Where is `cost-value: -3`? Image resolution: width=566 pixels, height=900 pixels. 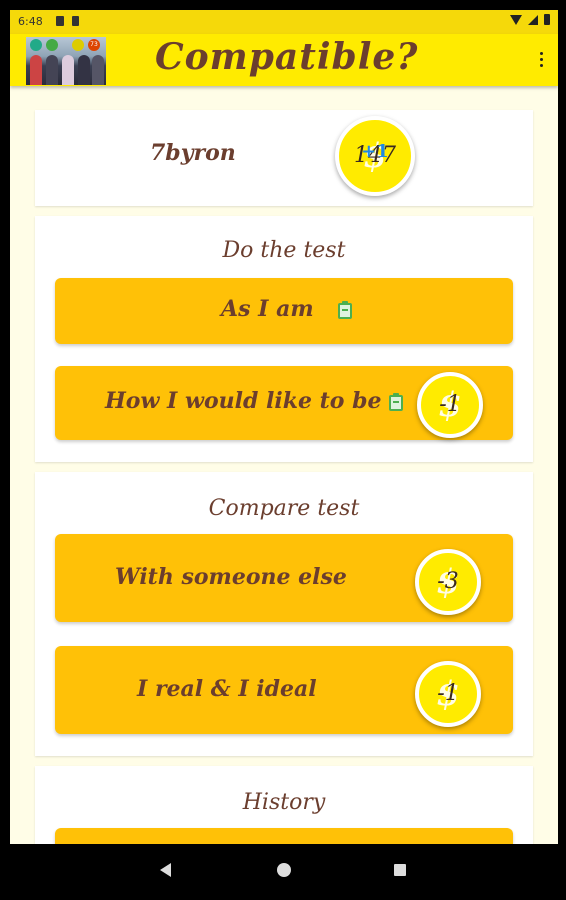
cost-value: -3 is located at coordinates (448, 581).